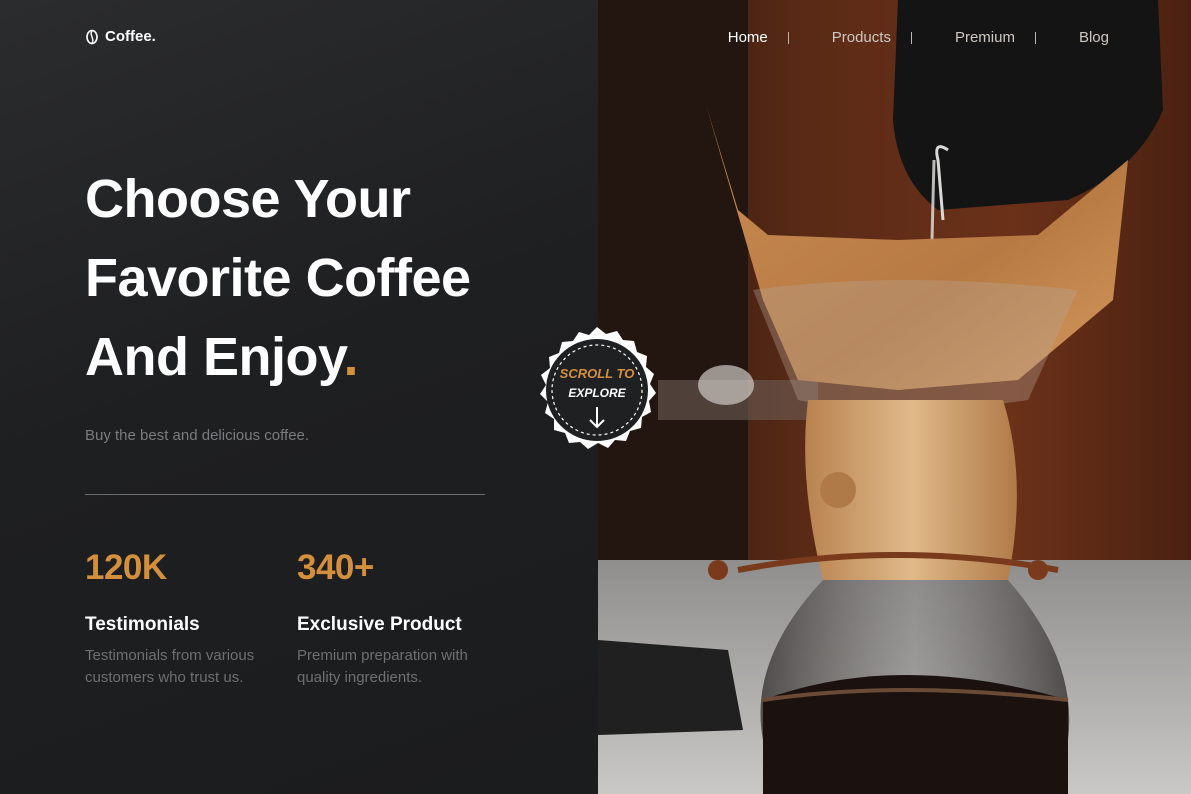  I want to click on nav-products: Products, so click(861, 37).